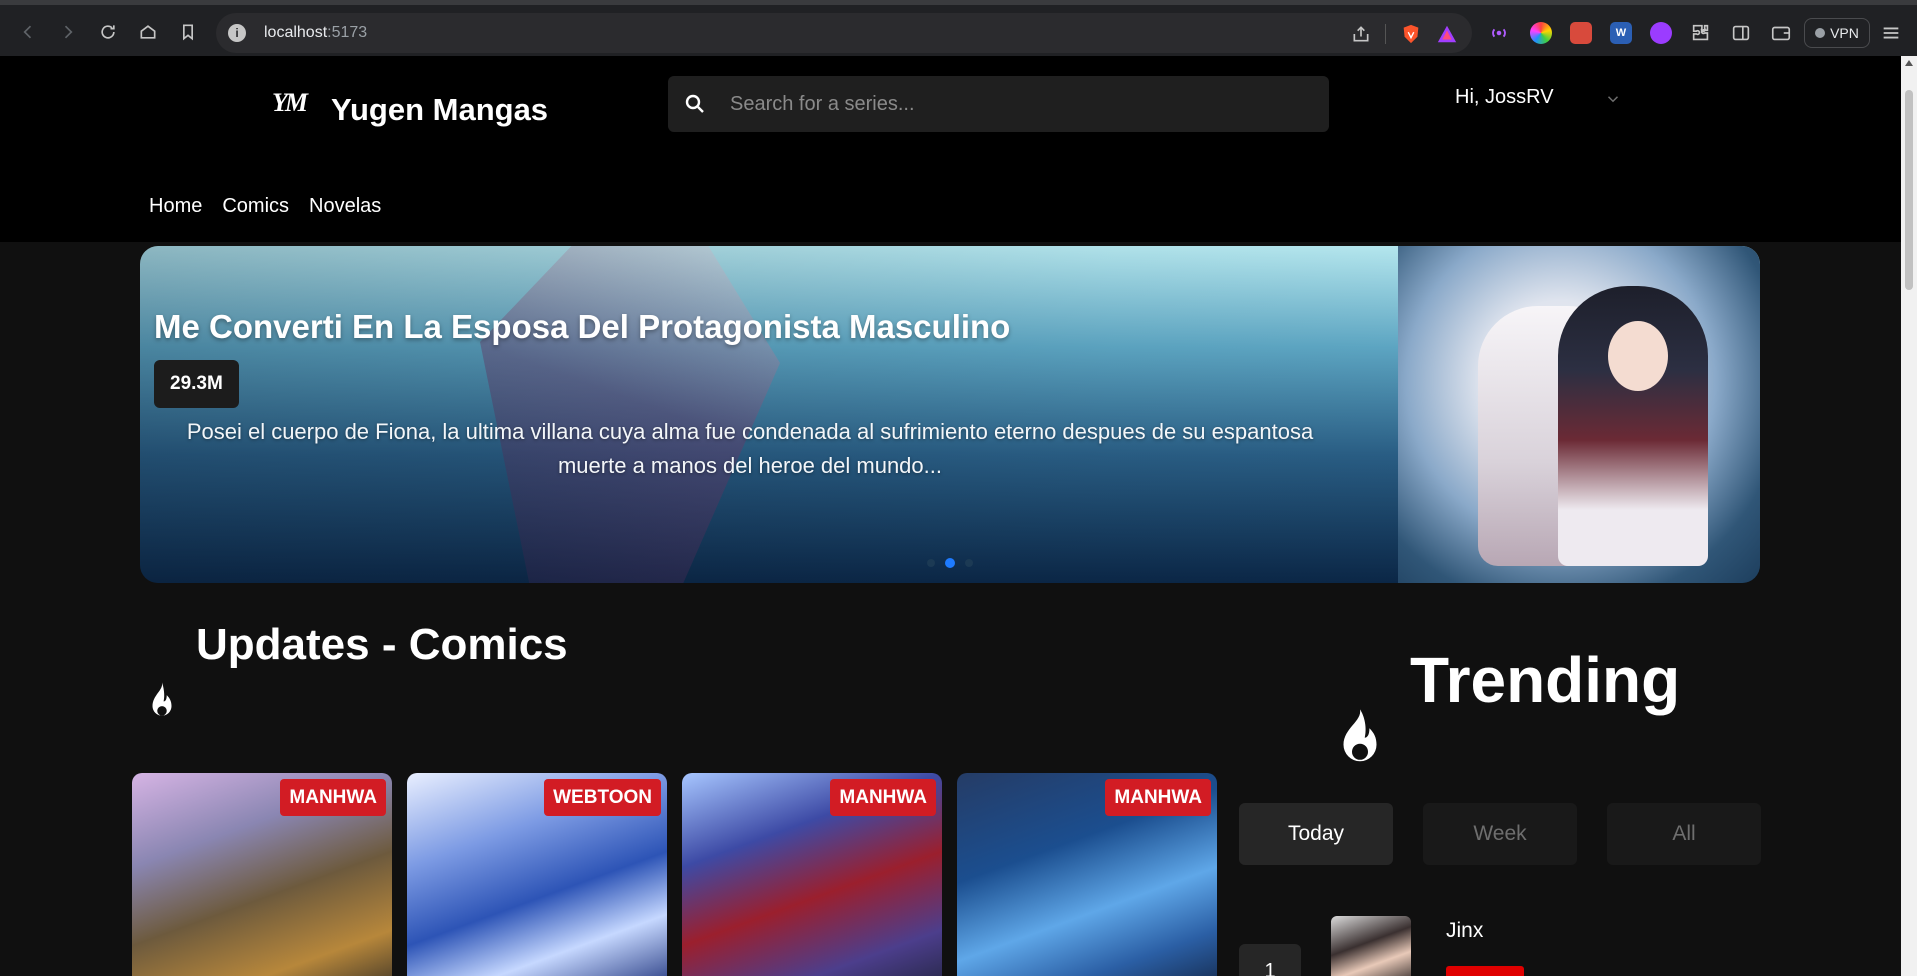  I want to click on extension-purple-icon, so click(1661, 33).